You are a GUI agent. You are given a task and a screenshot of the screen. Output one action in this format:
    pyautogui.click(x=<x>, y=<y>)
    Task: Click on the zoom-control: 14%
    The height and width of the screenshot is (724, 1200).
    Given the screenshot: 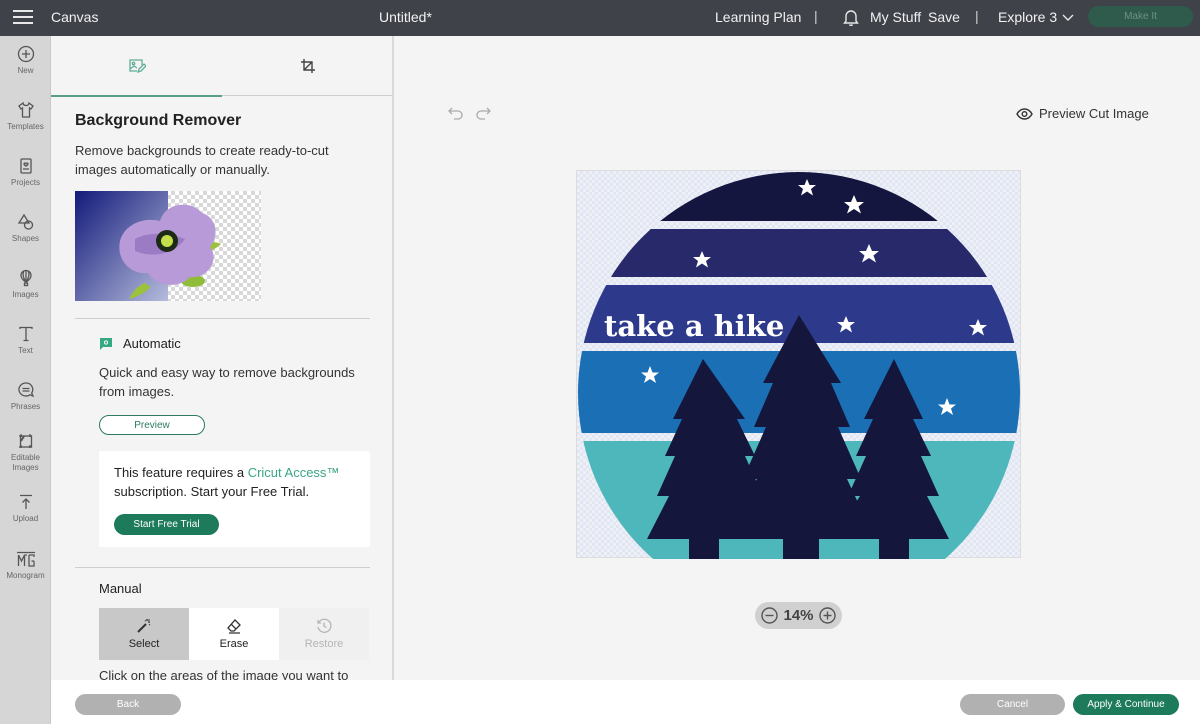 What is the action you would take?
    pyautogui.click(x=798, y=615)
    